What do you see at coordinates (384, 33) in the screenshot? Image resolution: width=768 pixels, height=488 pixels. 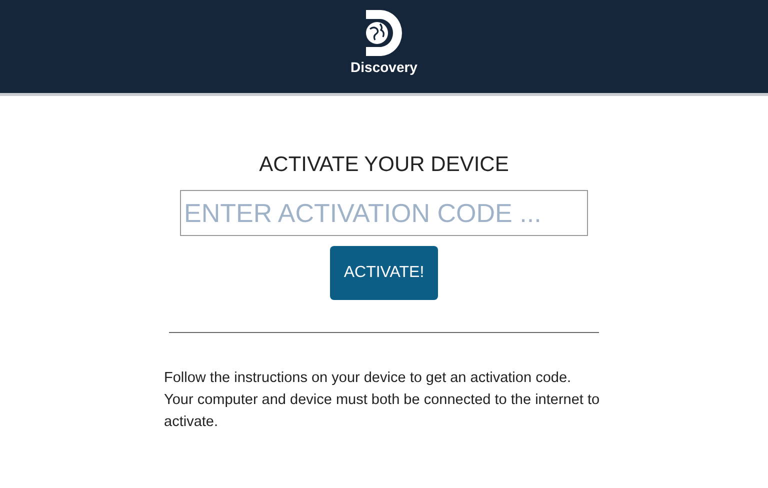 I see `logo-icon` at bounding box center [384, 33].